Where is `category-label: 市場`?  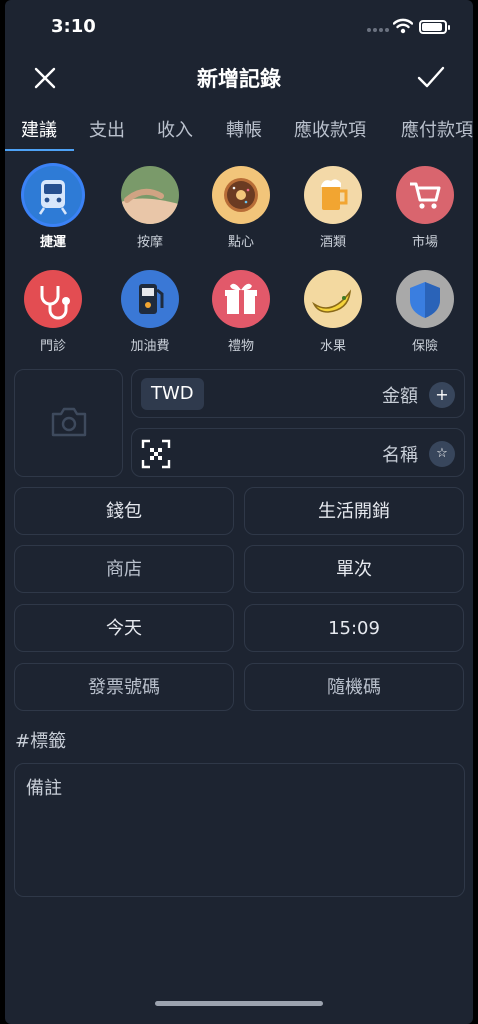 category-label: 市場 is located at coordinates (424, 242).